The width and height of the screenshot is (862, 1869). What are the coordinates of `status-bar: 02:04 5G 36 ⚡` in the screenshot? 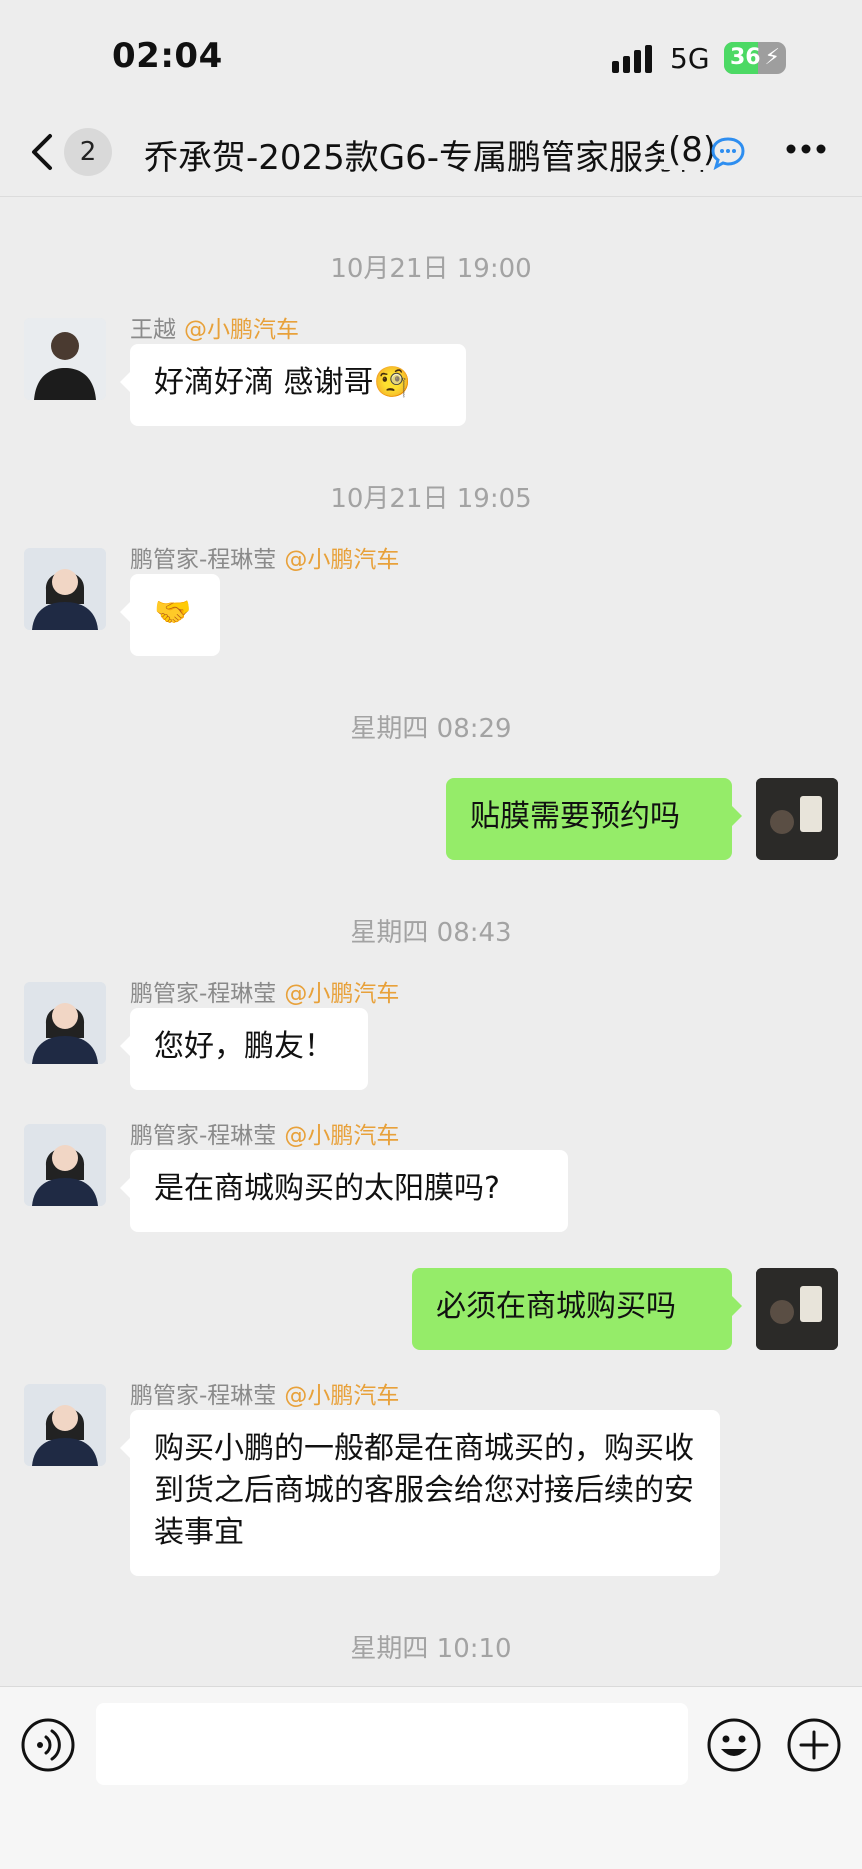 It's located at (431, 59).